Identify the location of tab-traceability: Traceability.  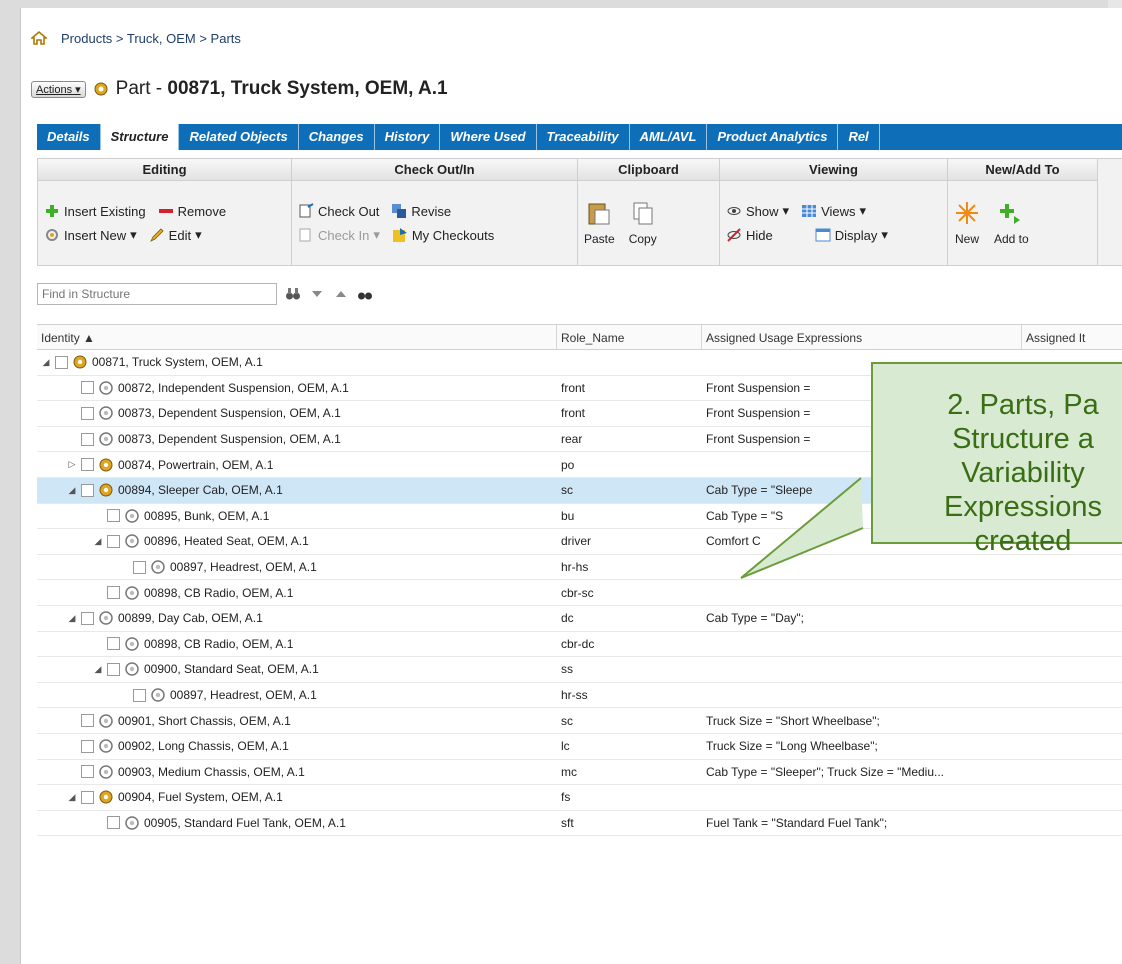
(583, 137).